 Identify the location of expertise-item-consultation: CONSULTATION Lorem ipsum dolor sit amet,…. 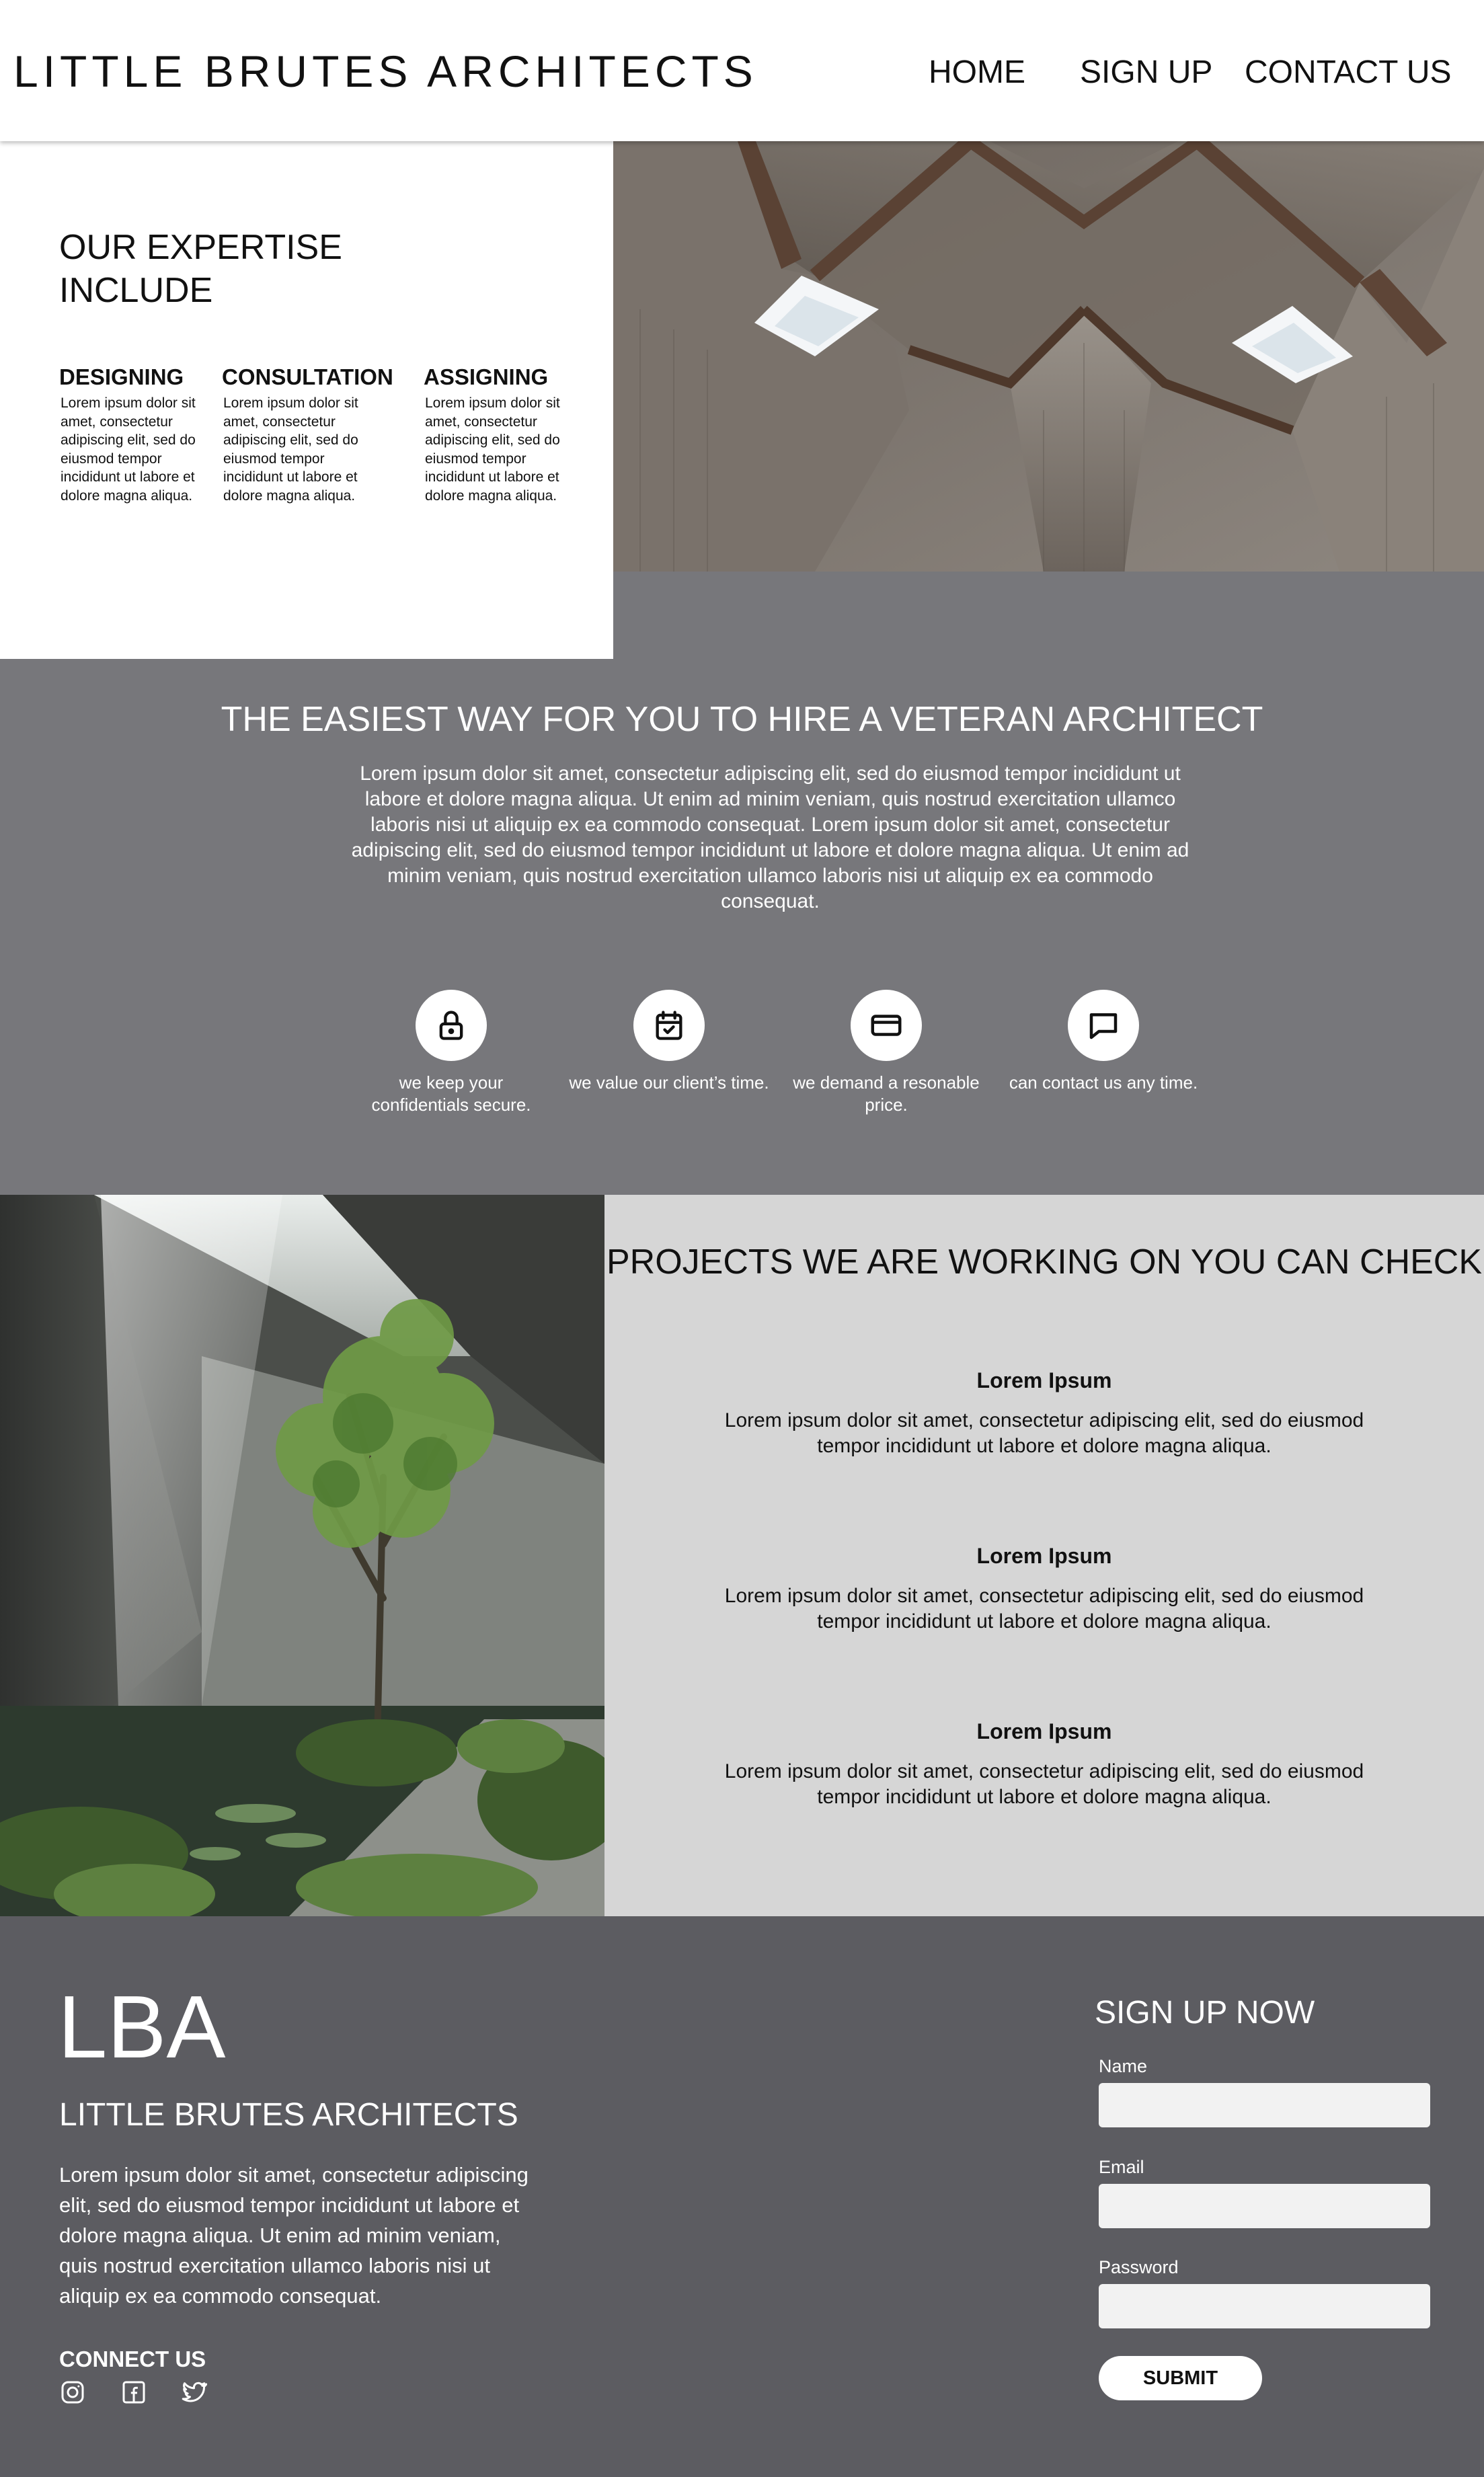
(307, 434).